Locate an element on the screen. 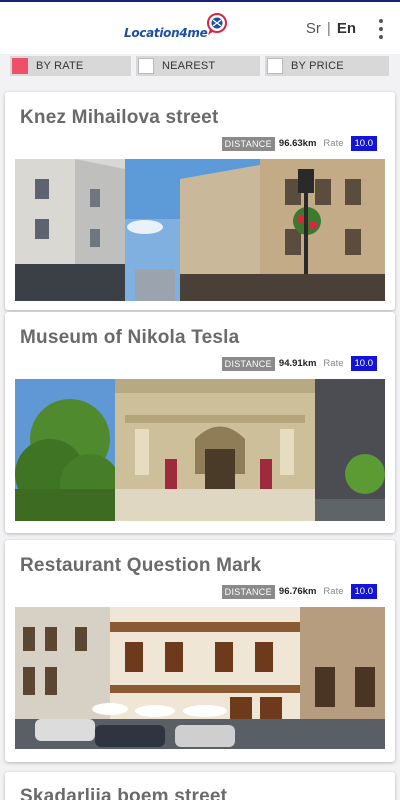 The width and height of the screenshot is (400, 800). filter-by-price: BY PRICE is located at coordinates (327, 66).